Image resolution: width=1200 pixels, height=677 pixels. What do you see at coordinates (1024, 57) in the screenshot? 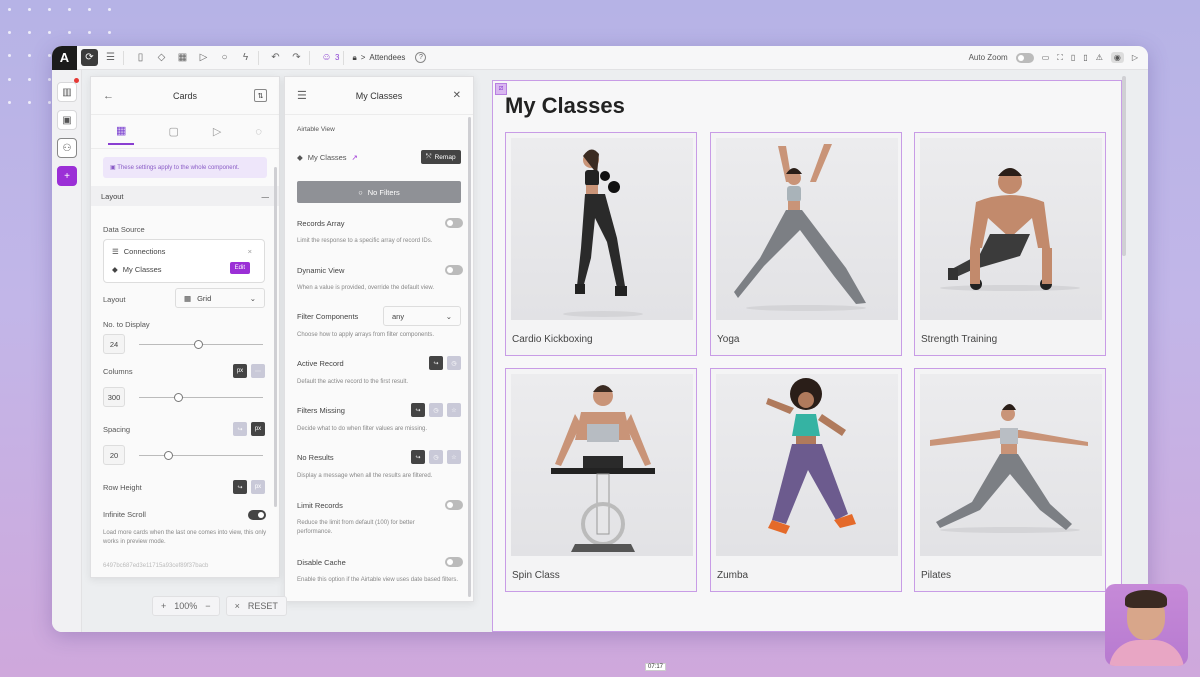
I see `auto-zoom-toggle` at bounding box center [1024, 57].